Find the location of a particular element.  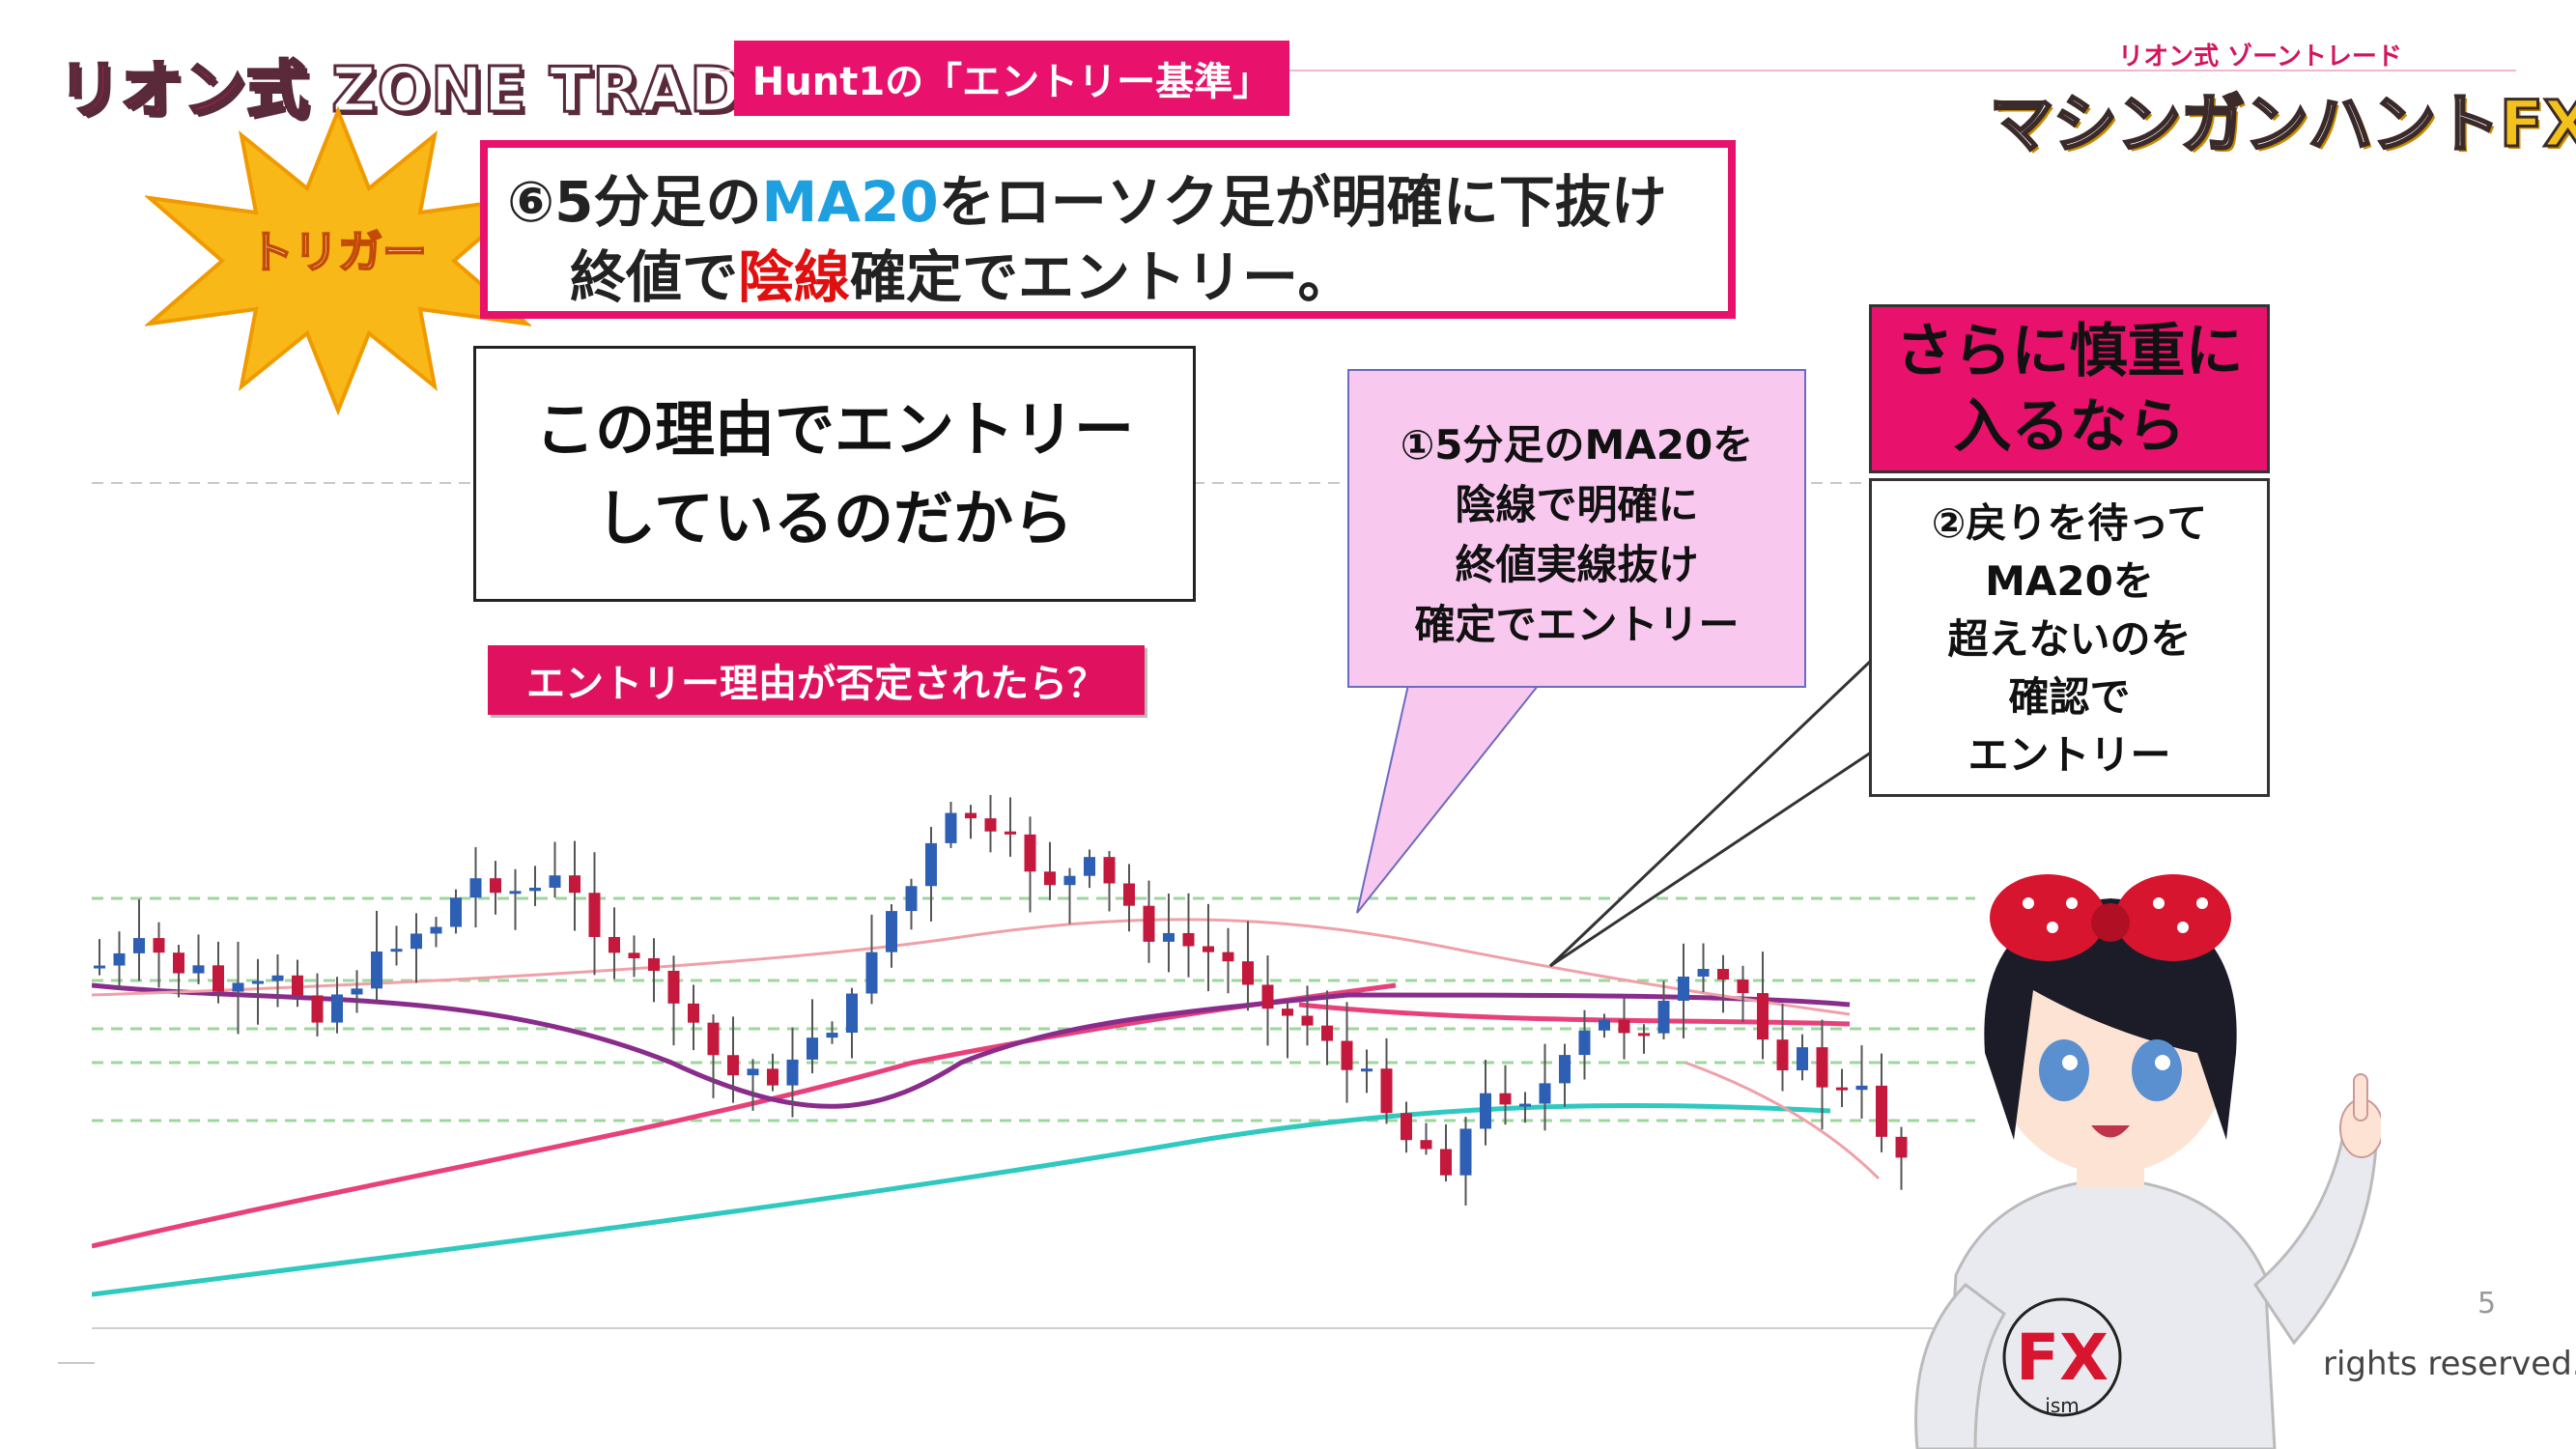

mascot-character: FX ism is located at coordinates (2147, 1161).